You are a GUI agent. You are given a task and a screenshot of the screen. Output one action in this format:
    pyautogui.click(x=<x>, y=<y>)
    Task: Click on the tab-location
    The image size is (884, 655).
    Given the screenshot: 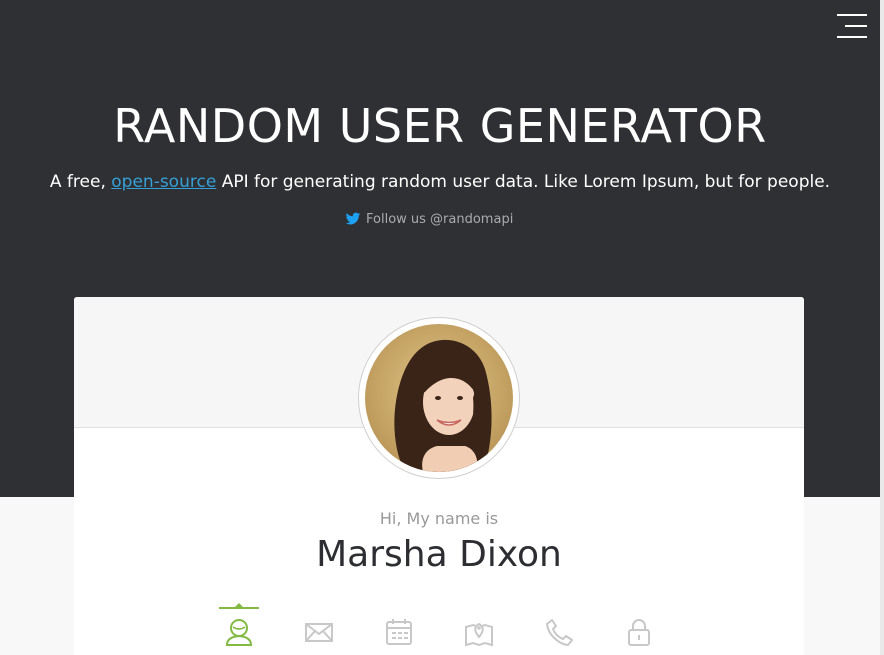 What is the action you would take?
    pyautogui.click(x=479, y=630)
    